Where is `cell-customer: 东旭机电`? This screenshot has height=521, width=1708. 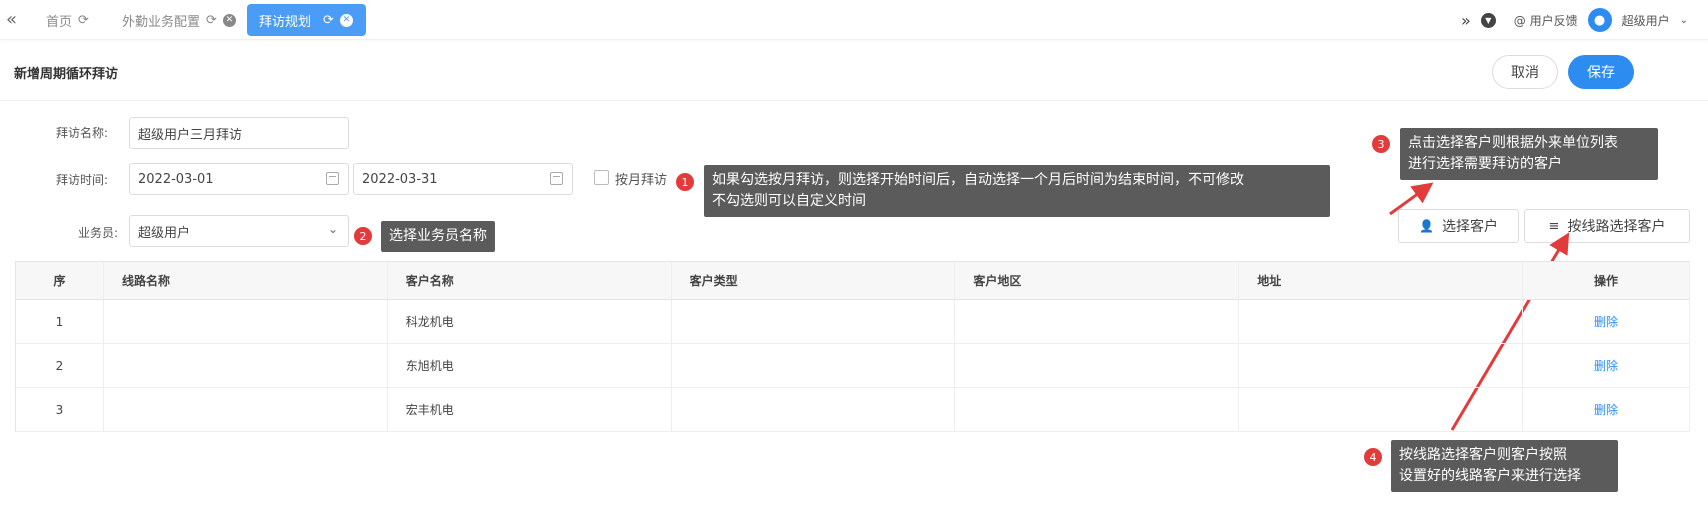
cell-customer: 东旭机电 is located at coordinates (529, 365).